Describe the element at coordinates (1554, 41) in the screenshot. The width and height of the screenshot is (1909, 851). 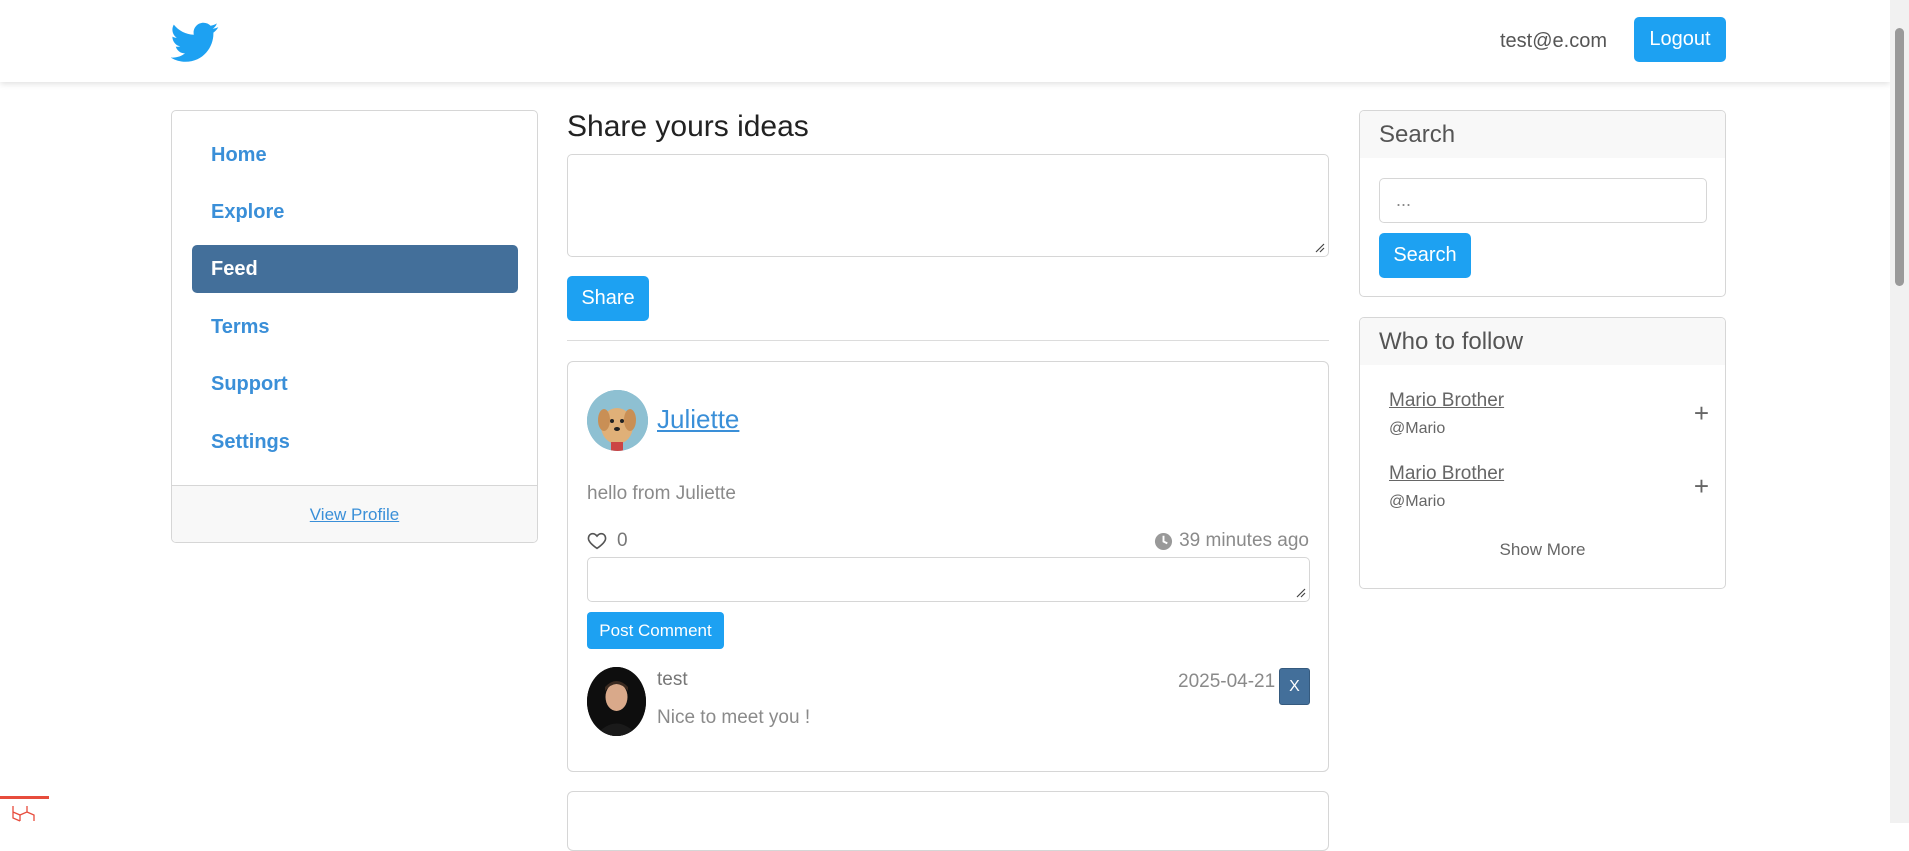
I see `user-email: test@e.com` at that location.